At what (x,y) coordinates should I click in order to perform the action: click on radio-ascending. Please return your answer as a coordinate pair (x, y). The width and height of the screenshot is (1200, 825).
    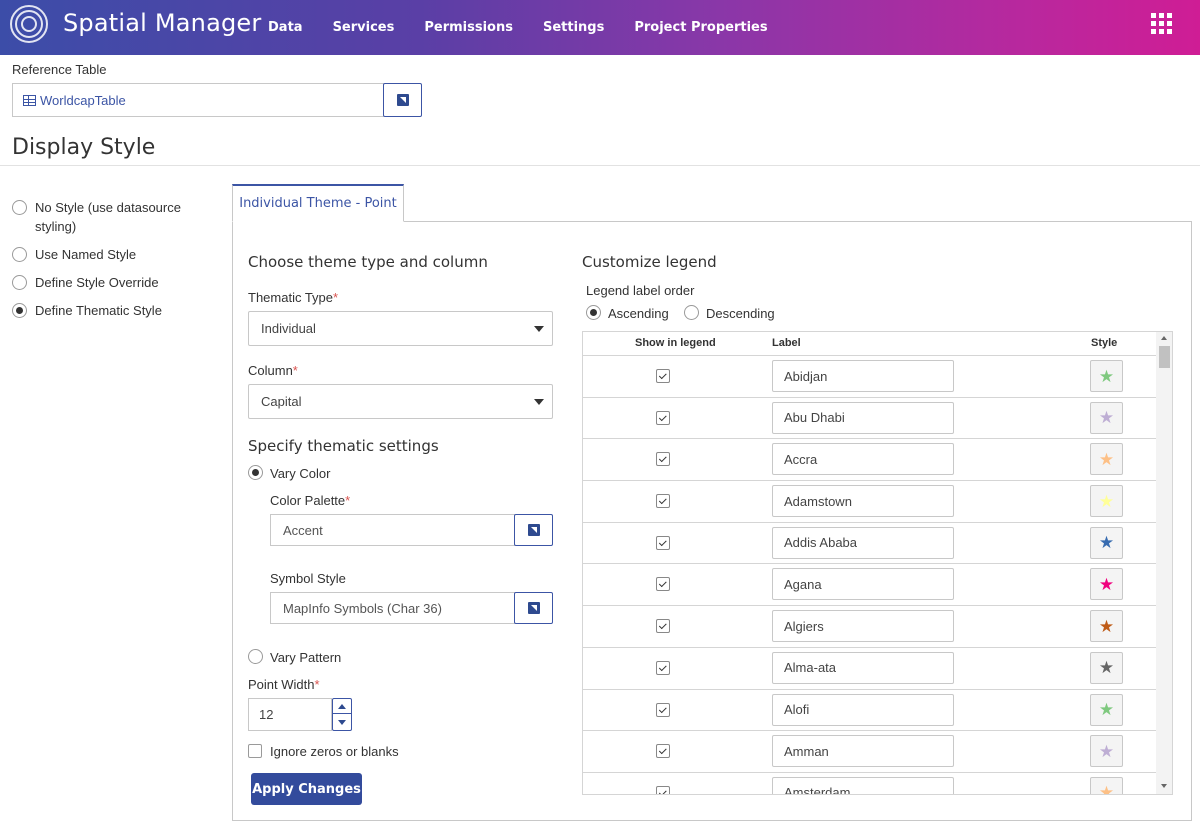
    Looking at the image, I should click on (593, 312).